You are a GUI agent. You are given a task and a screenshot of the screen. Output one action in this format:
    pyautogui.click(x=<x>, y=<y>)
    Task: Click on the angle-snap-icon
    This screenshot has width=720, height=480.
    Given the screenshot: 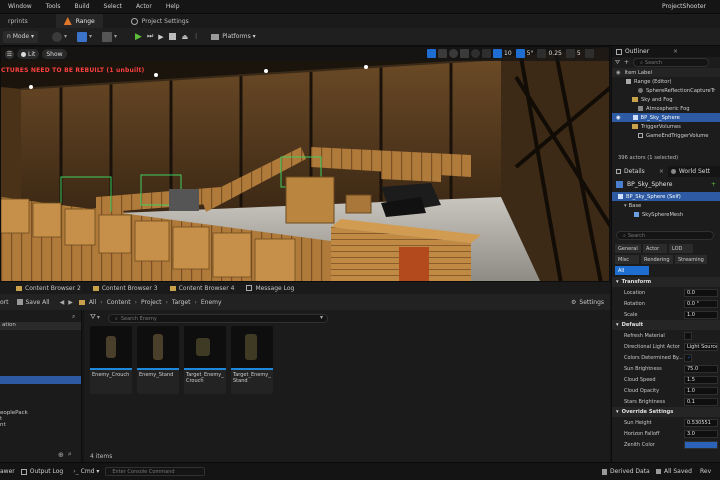 What is the action you would take?
    pyautogui.click(x=520, y=53)
    